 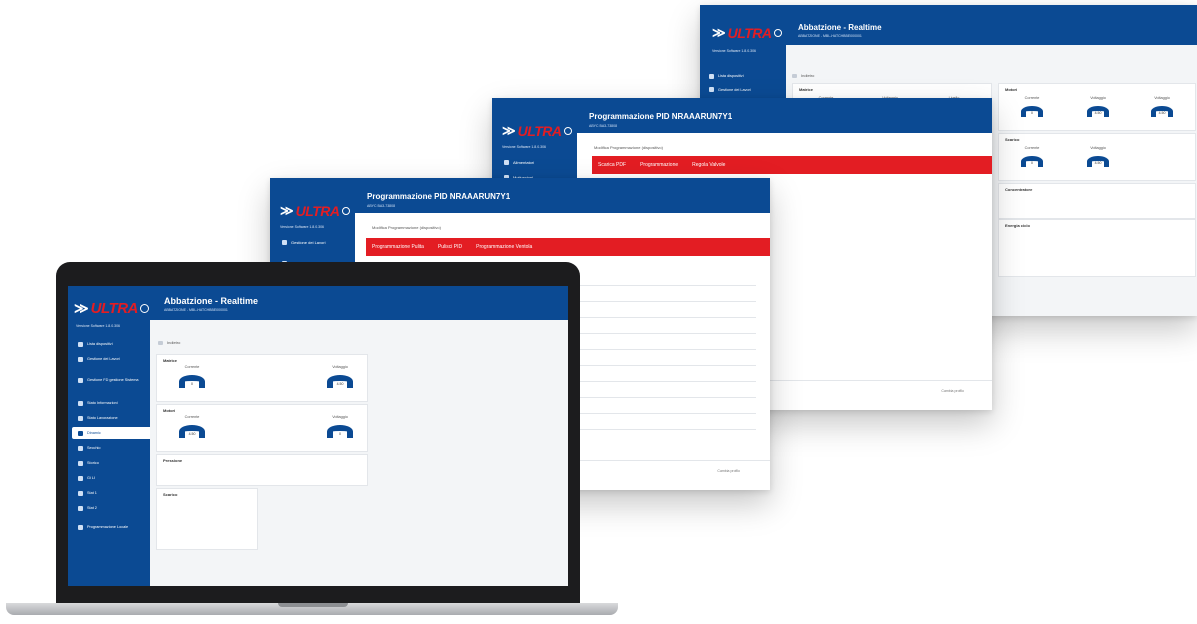 I want to click on card-motori: Motori Corrente 4.50 Voltaggio 0, so click(x=262, y=428).